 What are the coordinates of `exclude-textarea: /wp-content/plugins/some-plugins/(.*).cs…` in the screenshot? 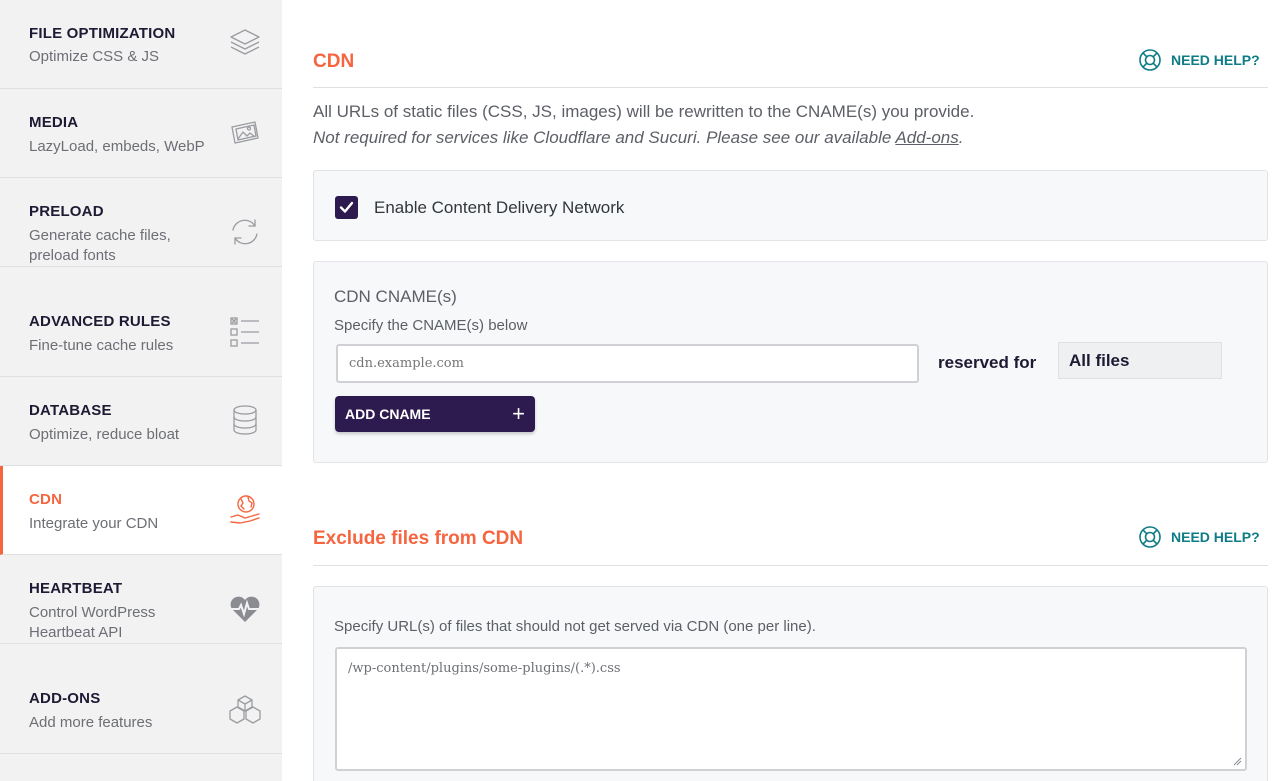 It's located at (791, 709).